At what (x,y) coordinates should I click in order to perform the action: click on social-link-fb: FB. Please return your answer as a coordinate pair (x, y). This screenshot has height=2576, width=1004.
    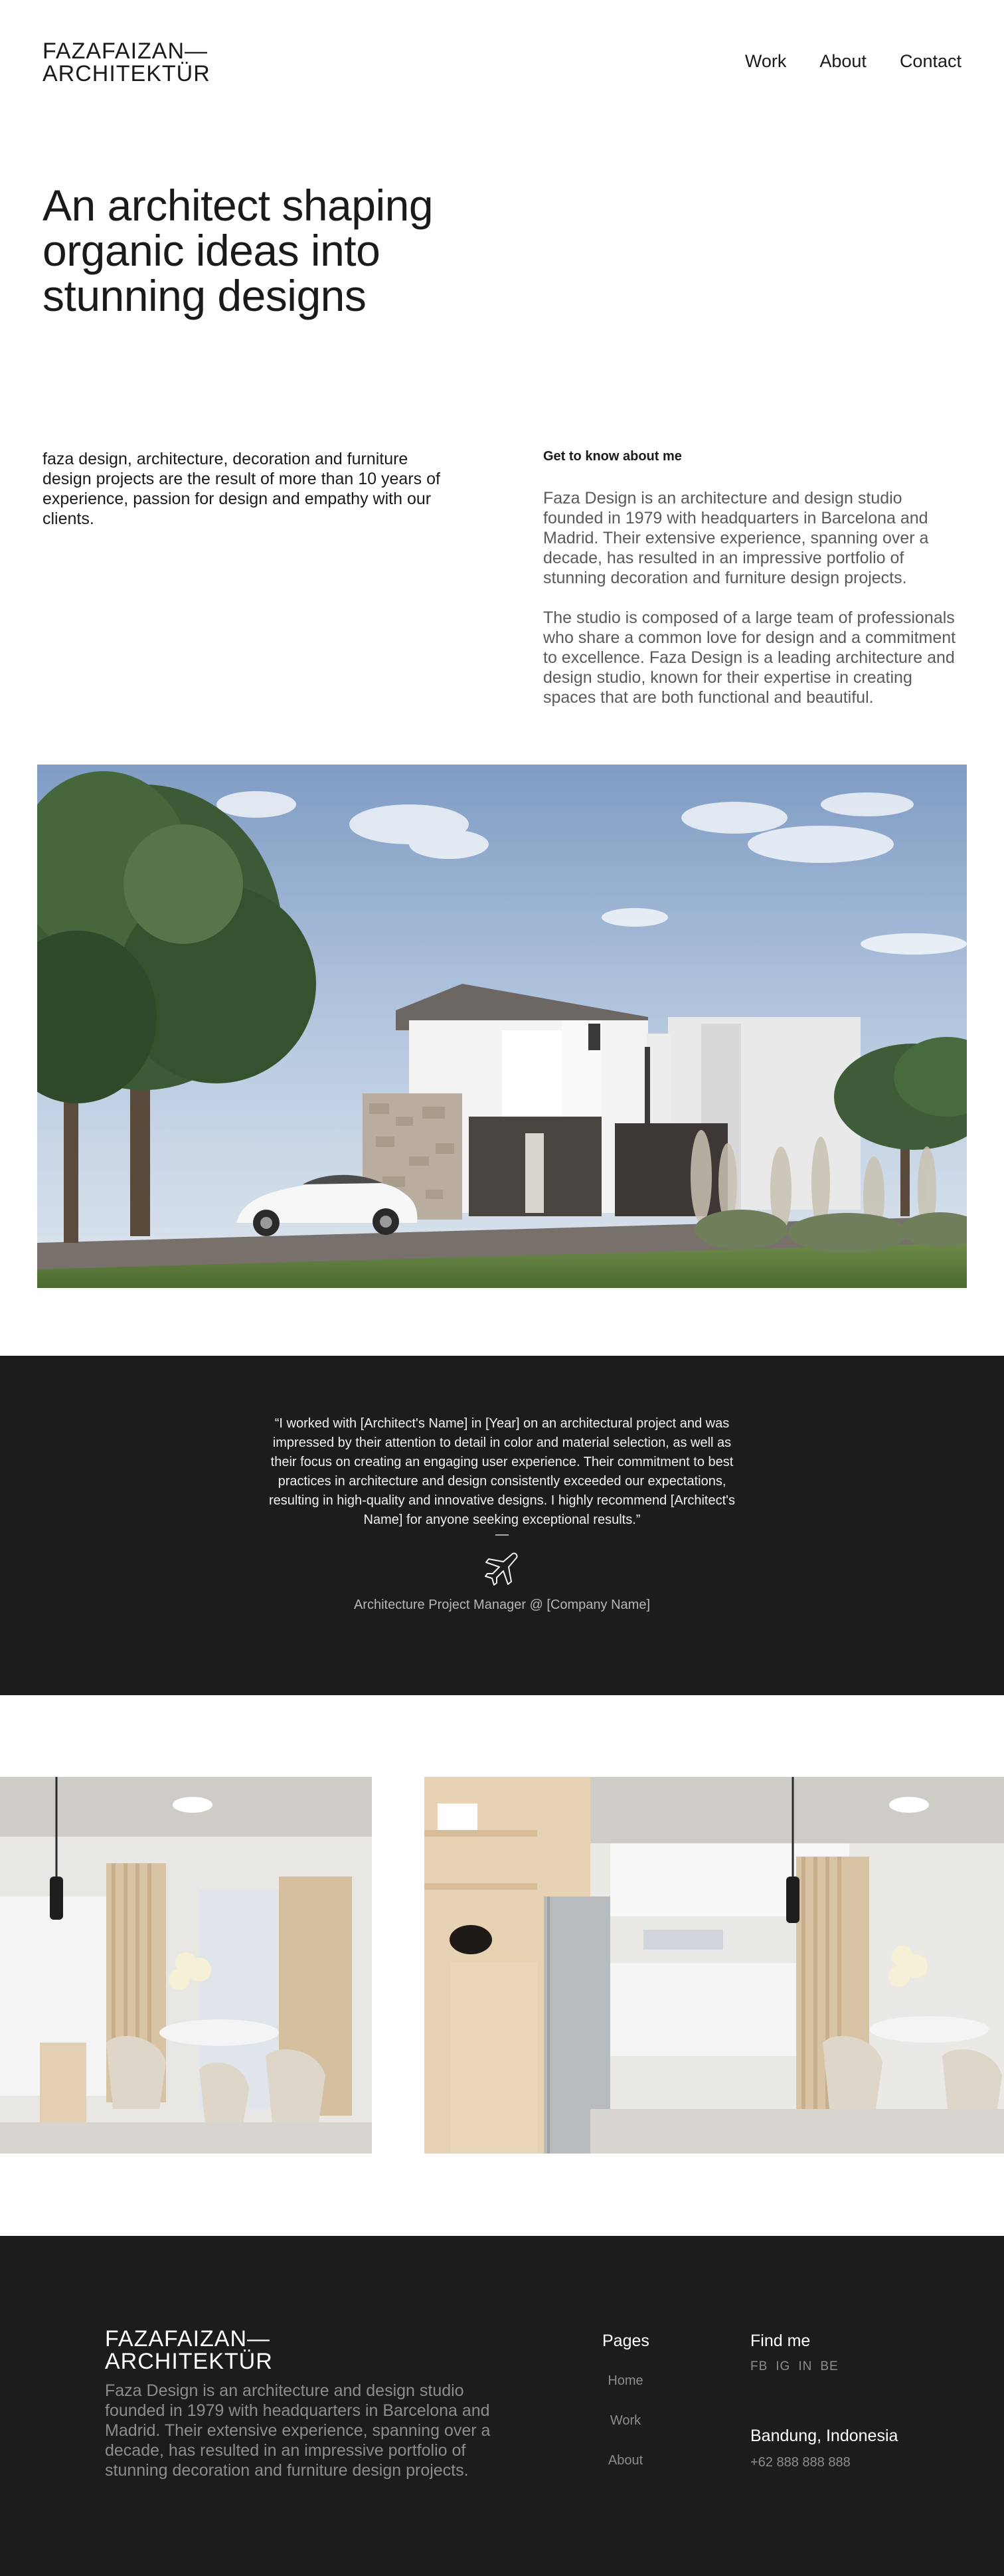
    Looking at the image, I should click on (759, 2366).